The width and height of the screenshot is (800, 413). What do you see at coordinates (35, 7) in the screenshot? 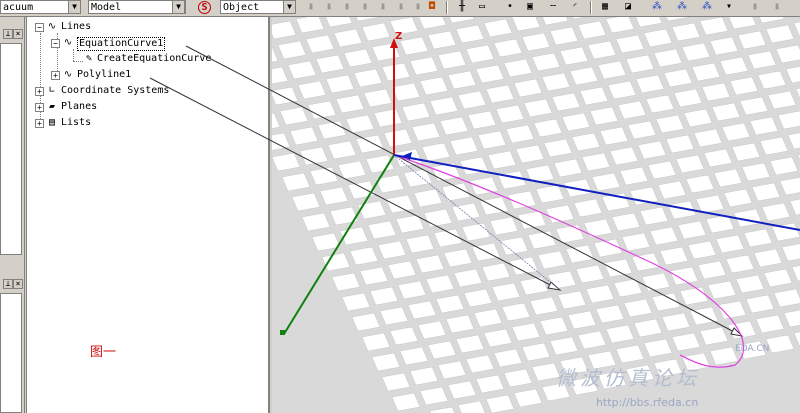
I see `material-combo: acuum` at bounding box center [35, 7].